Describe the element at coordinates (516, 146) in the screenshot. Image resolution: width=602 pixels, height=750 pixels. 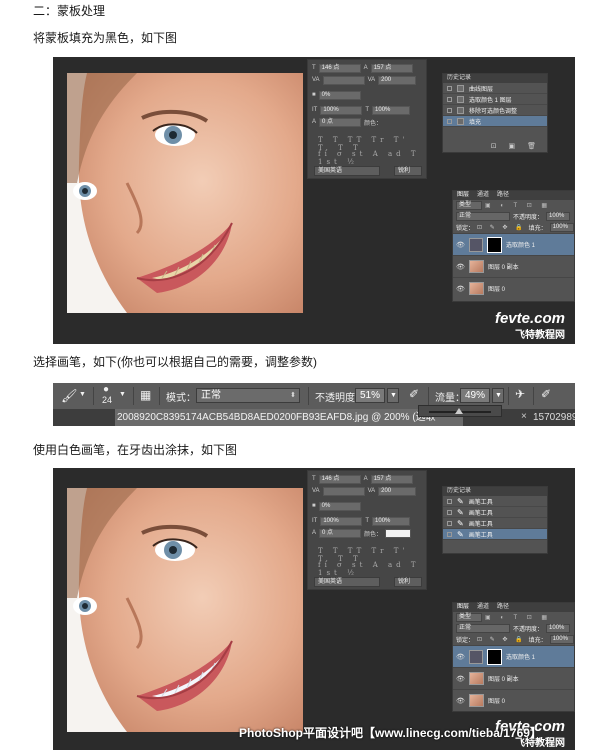
I see `history-footer-icons: ⊡ ▣ 🗑` at that location.